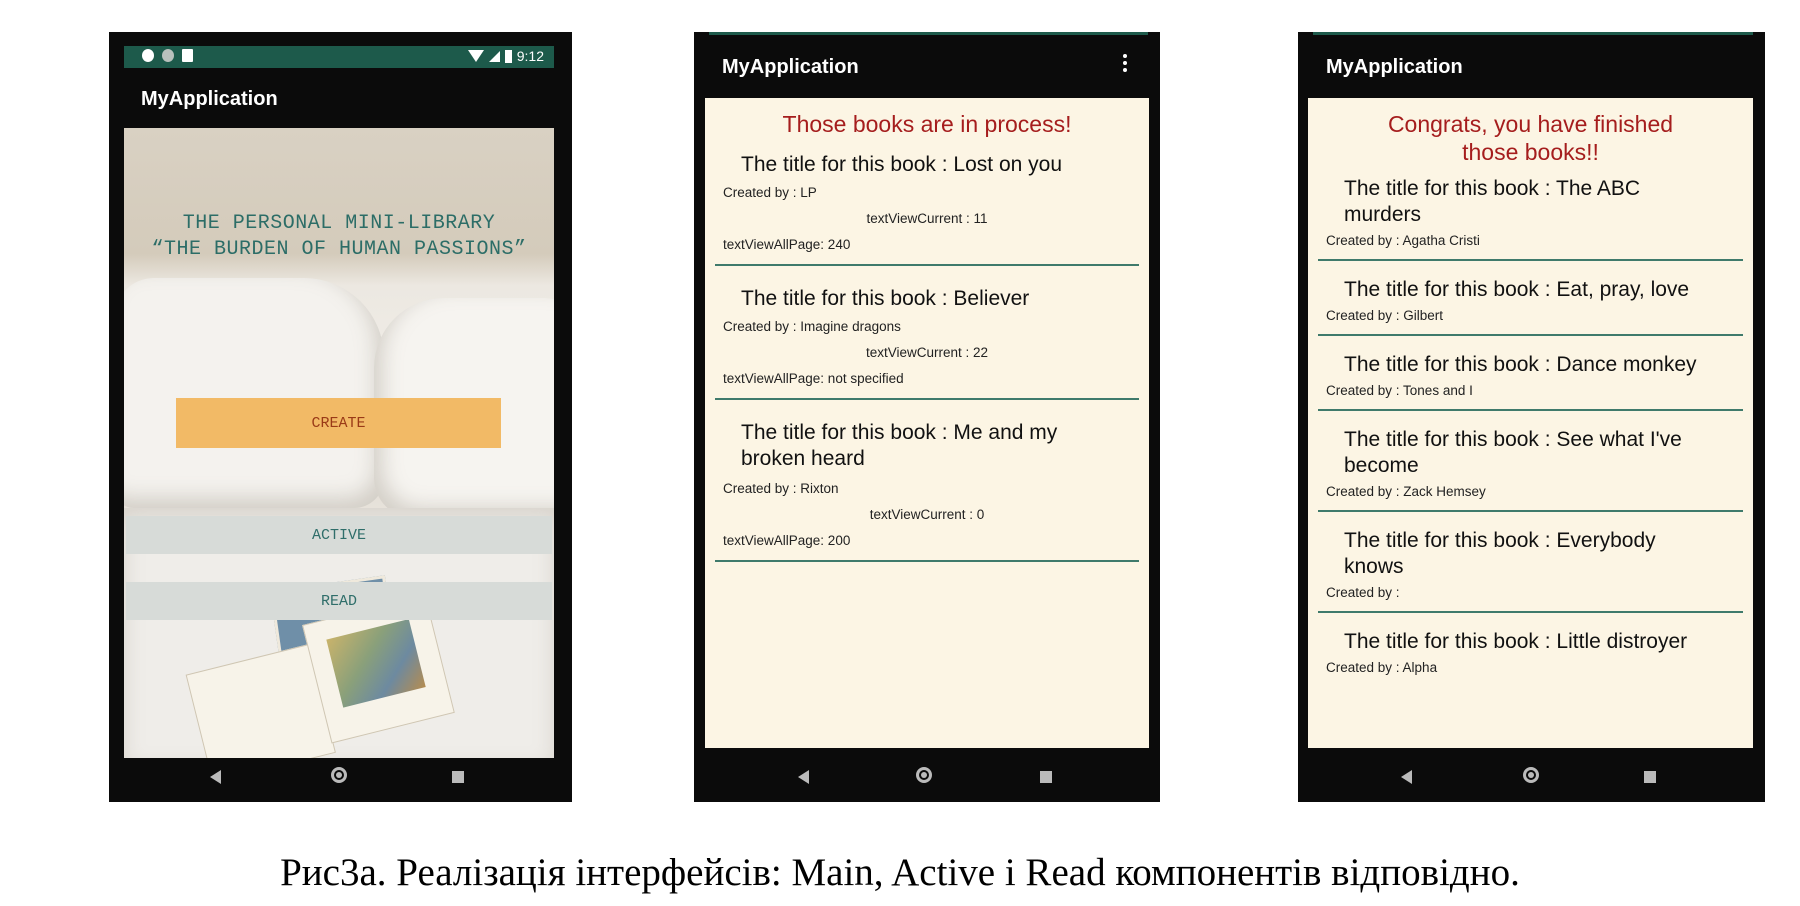  I want to click on book-author: Created by : Tones and I, so click(1399, 390).